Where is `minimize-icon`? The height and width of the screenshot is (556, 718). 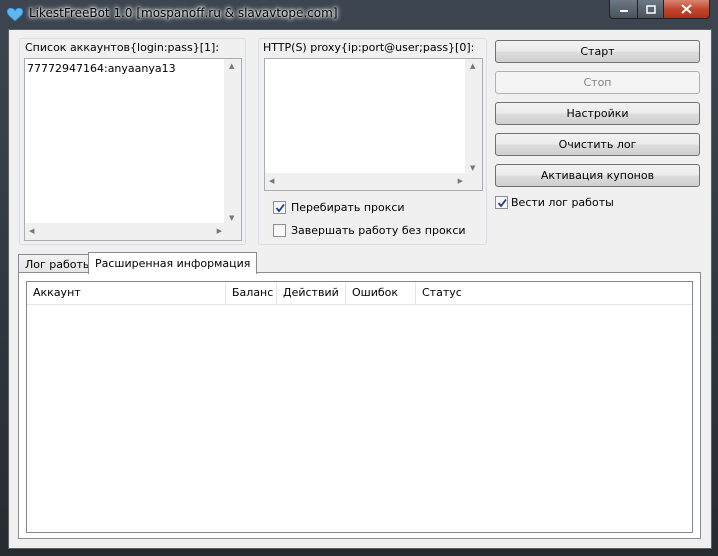
minimize-icon is located at coordinates (623, 11).